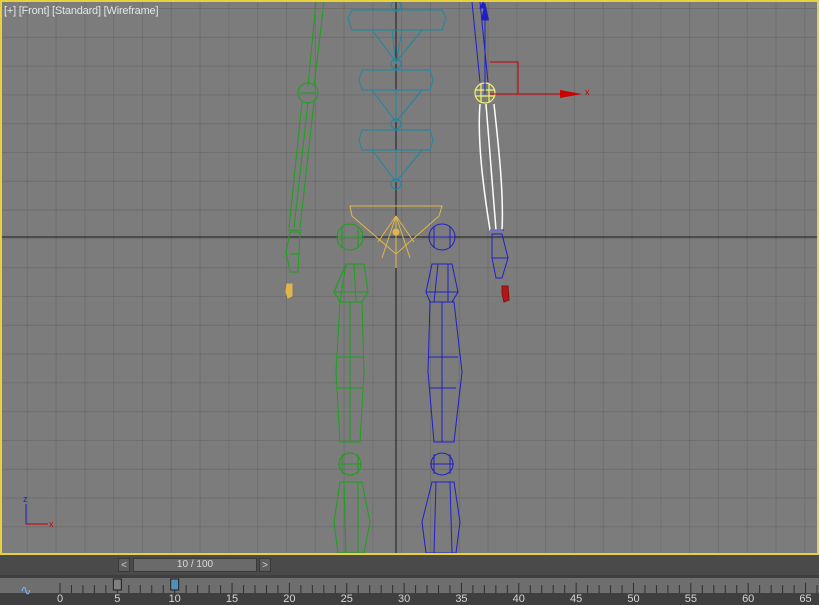 This screenshot has height=605, width=819. Describe the element at coordinates (505, 294) in the screenshot. I see `right-finger` at that location.